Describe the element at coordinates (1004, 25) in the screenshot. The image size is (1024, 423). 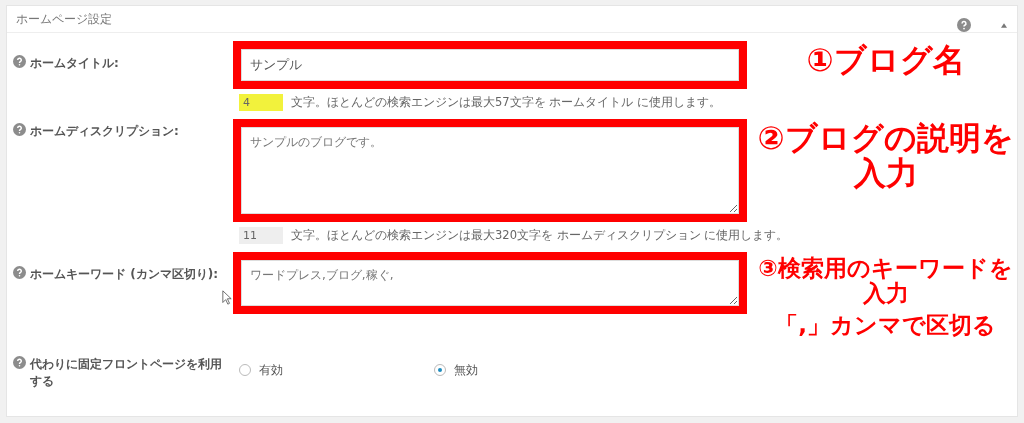
I see `collapse-icon` at that location.